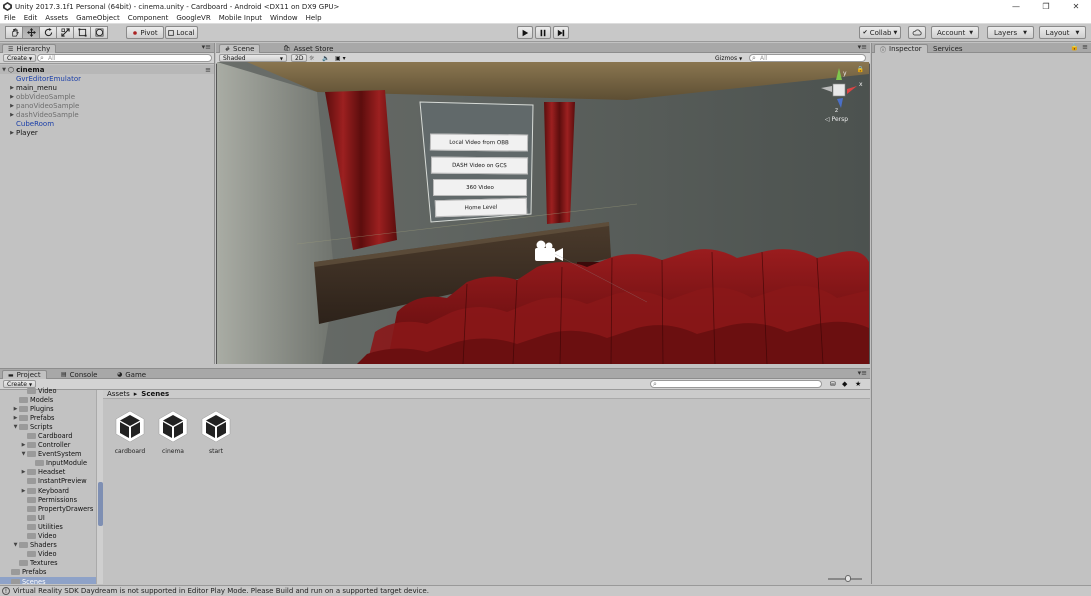 The width and height of the screenshot is (1091, 596). I want to click on folder-tree-item: Cardboard, so click(48, 435).